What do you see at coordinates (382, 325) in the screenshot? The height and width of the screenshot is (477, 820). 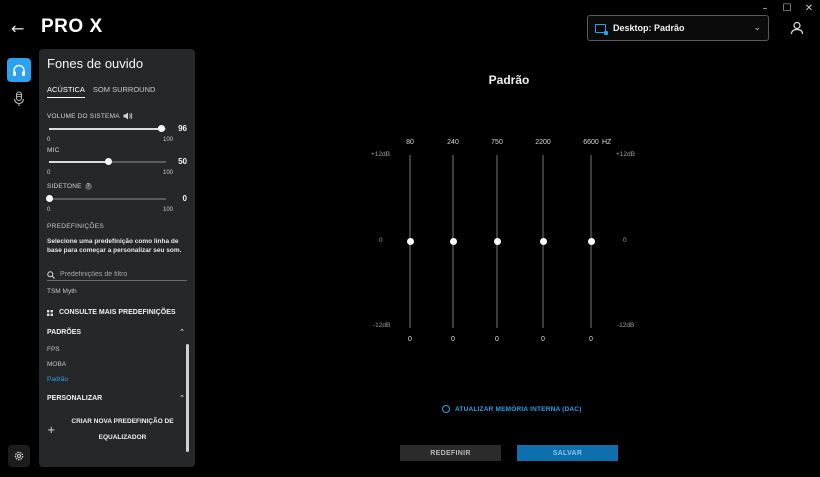 I see `db-bottom-left: -12dB` at bounding box center [382, 325].